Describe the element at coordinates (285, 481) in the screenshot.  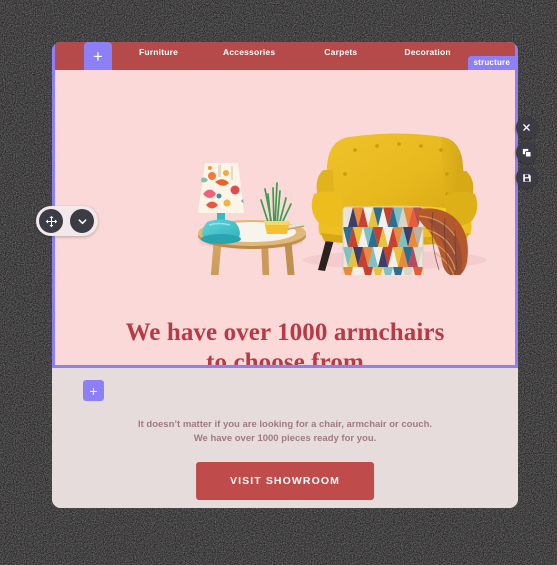
I see `visit-showroom-button: VISIT SHOWROOM` at that location.